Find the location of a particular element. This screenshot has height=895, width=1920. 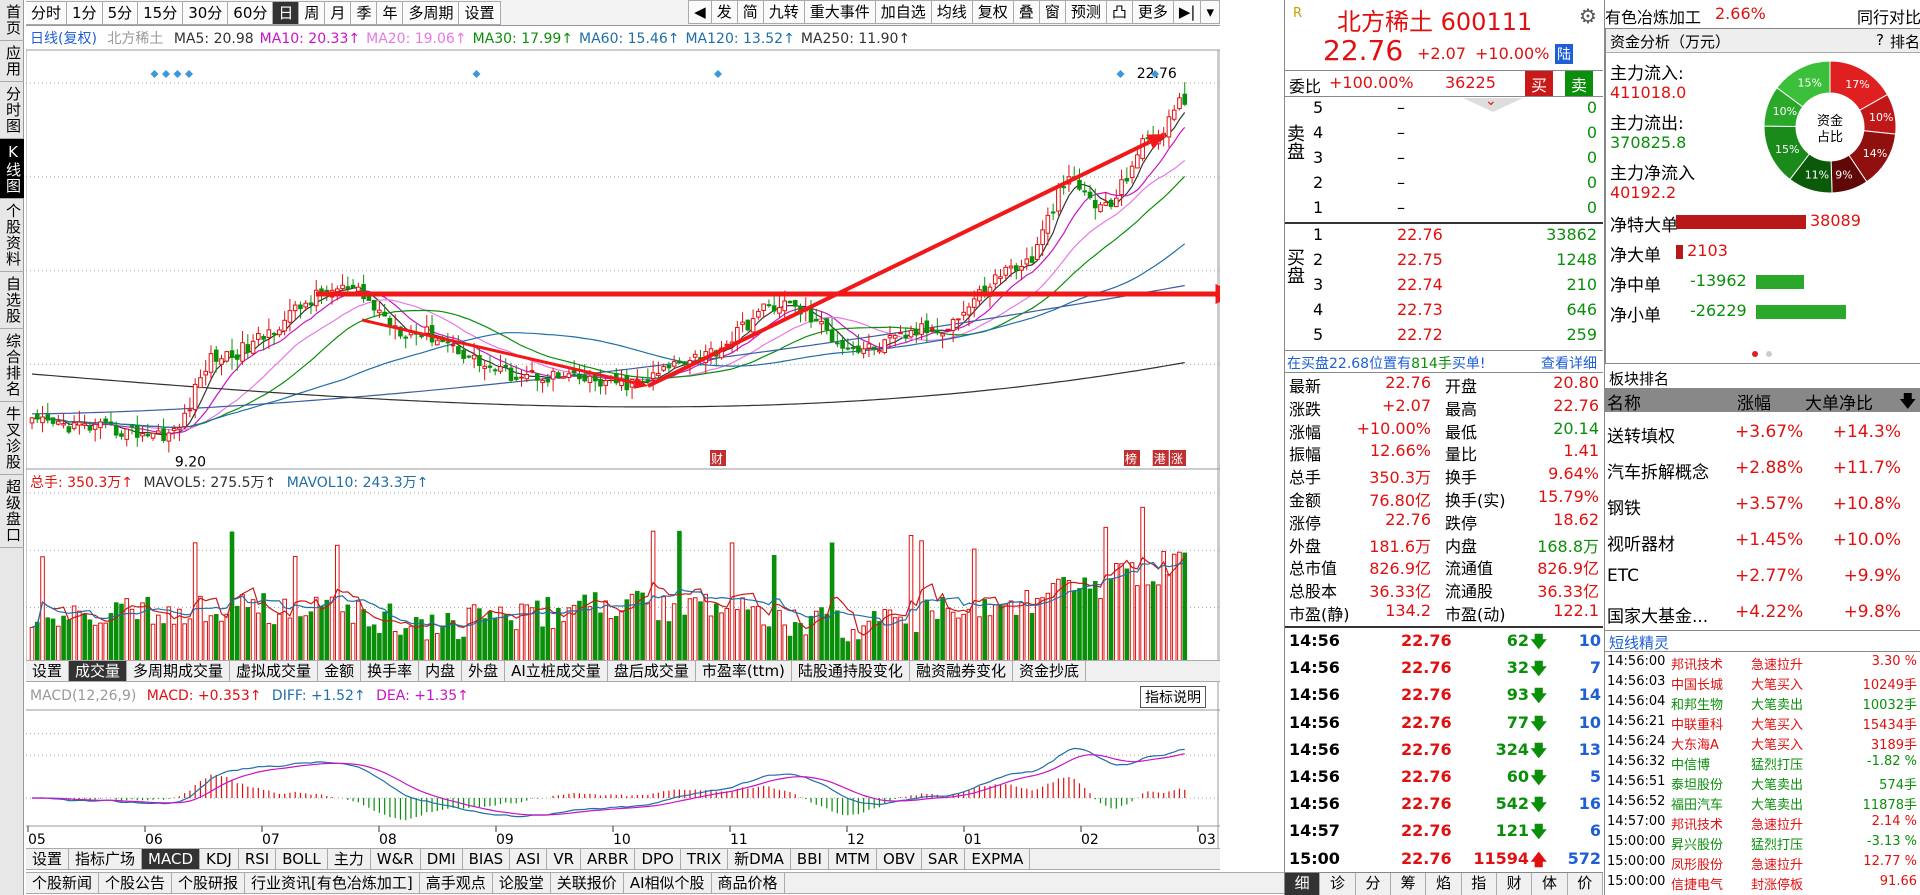

news-tab-6: 关联报价 is located at coordinates (587, 883).